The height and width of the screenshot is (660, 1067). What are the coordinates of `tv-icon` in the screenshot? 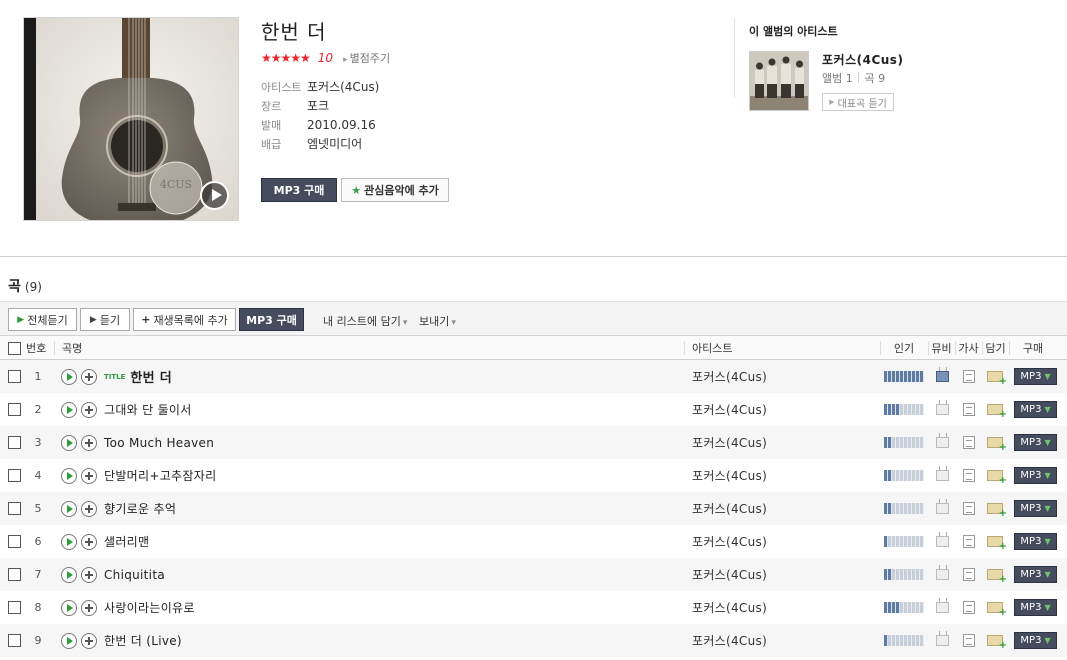 It's located at (942, 376).